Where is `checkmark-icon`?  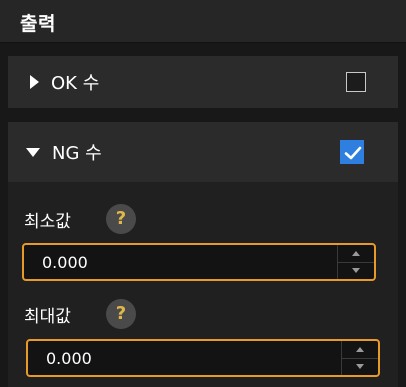 checkmark-icon is located at coordinates (353, 153).